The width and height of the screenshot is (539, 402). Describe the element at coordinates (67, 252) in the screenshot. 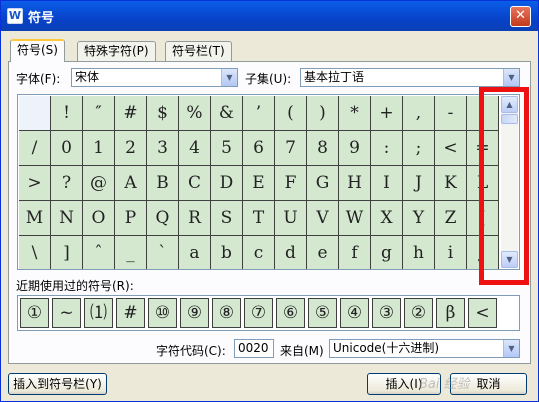

I see `symbol-cell: ]` at that location.